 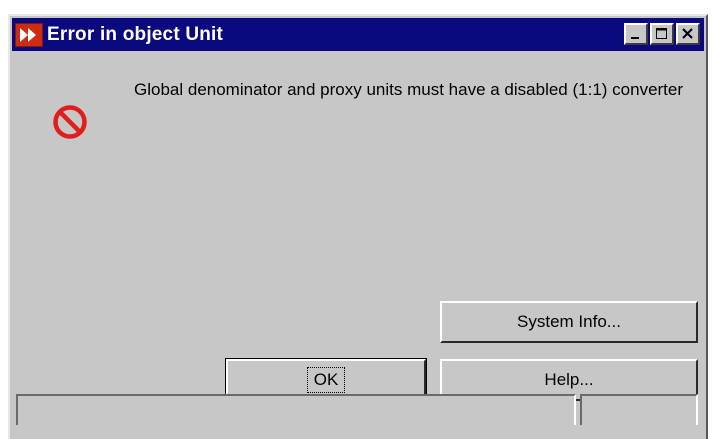 I want to click on minimize-icon, so click(x=635, y=38).